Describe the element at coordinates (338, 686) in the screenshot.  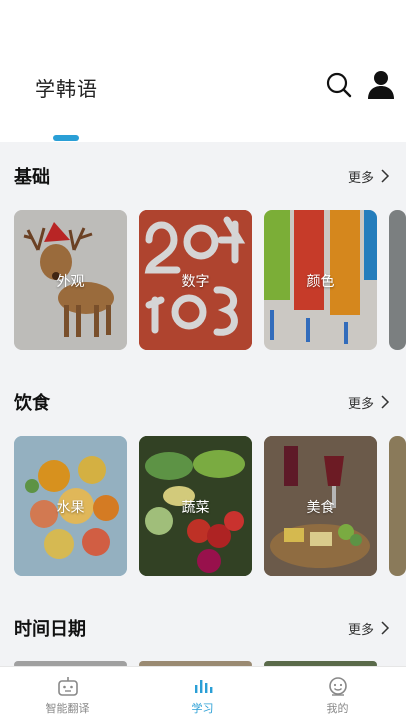
I see `smiley-icon` at that location.